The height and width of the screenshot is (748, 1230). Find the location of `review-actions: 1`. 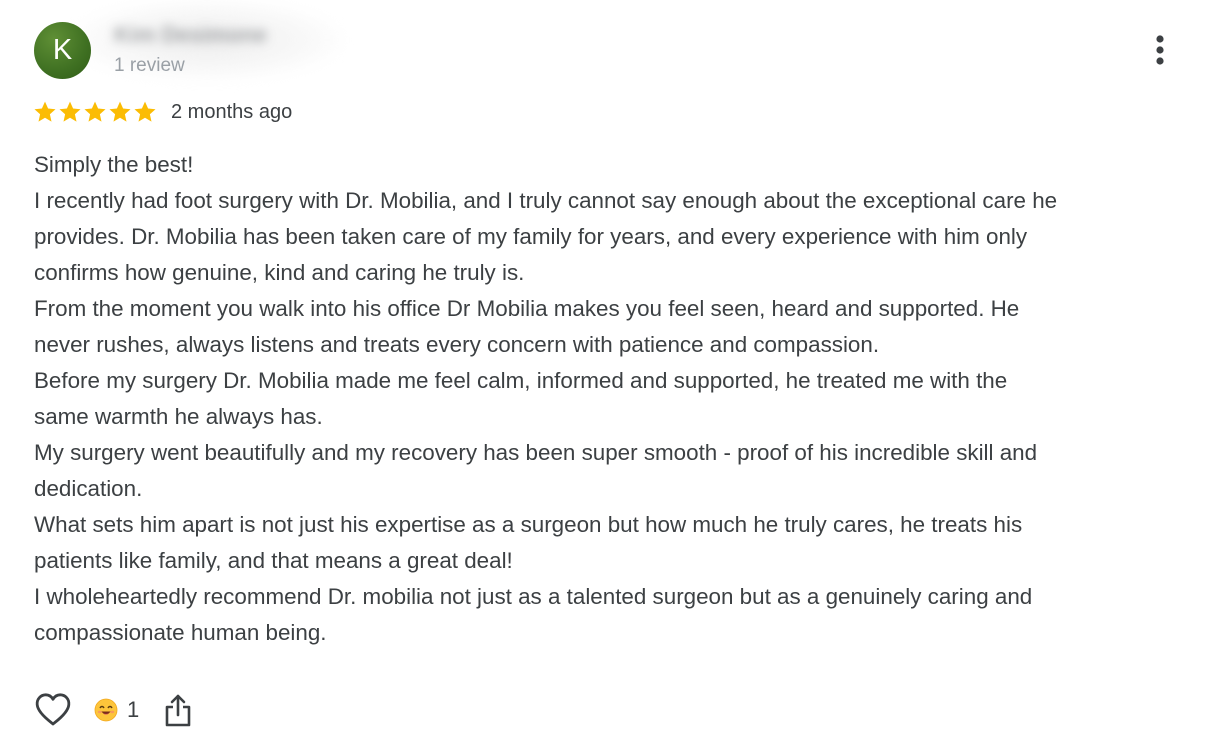

review-actions: 1 is located at coordinates (113, 710).